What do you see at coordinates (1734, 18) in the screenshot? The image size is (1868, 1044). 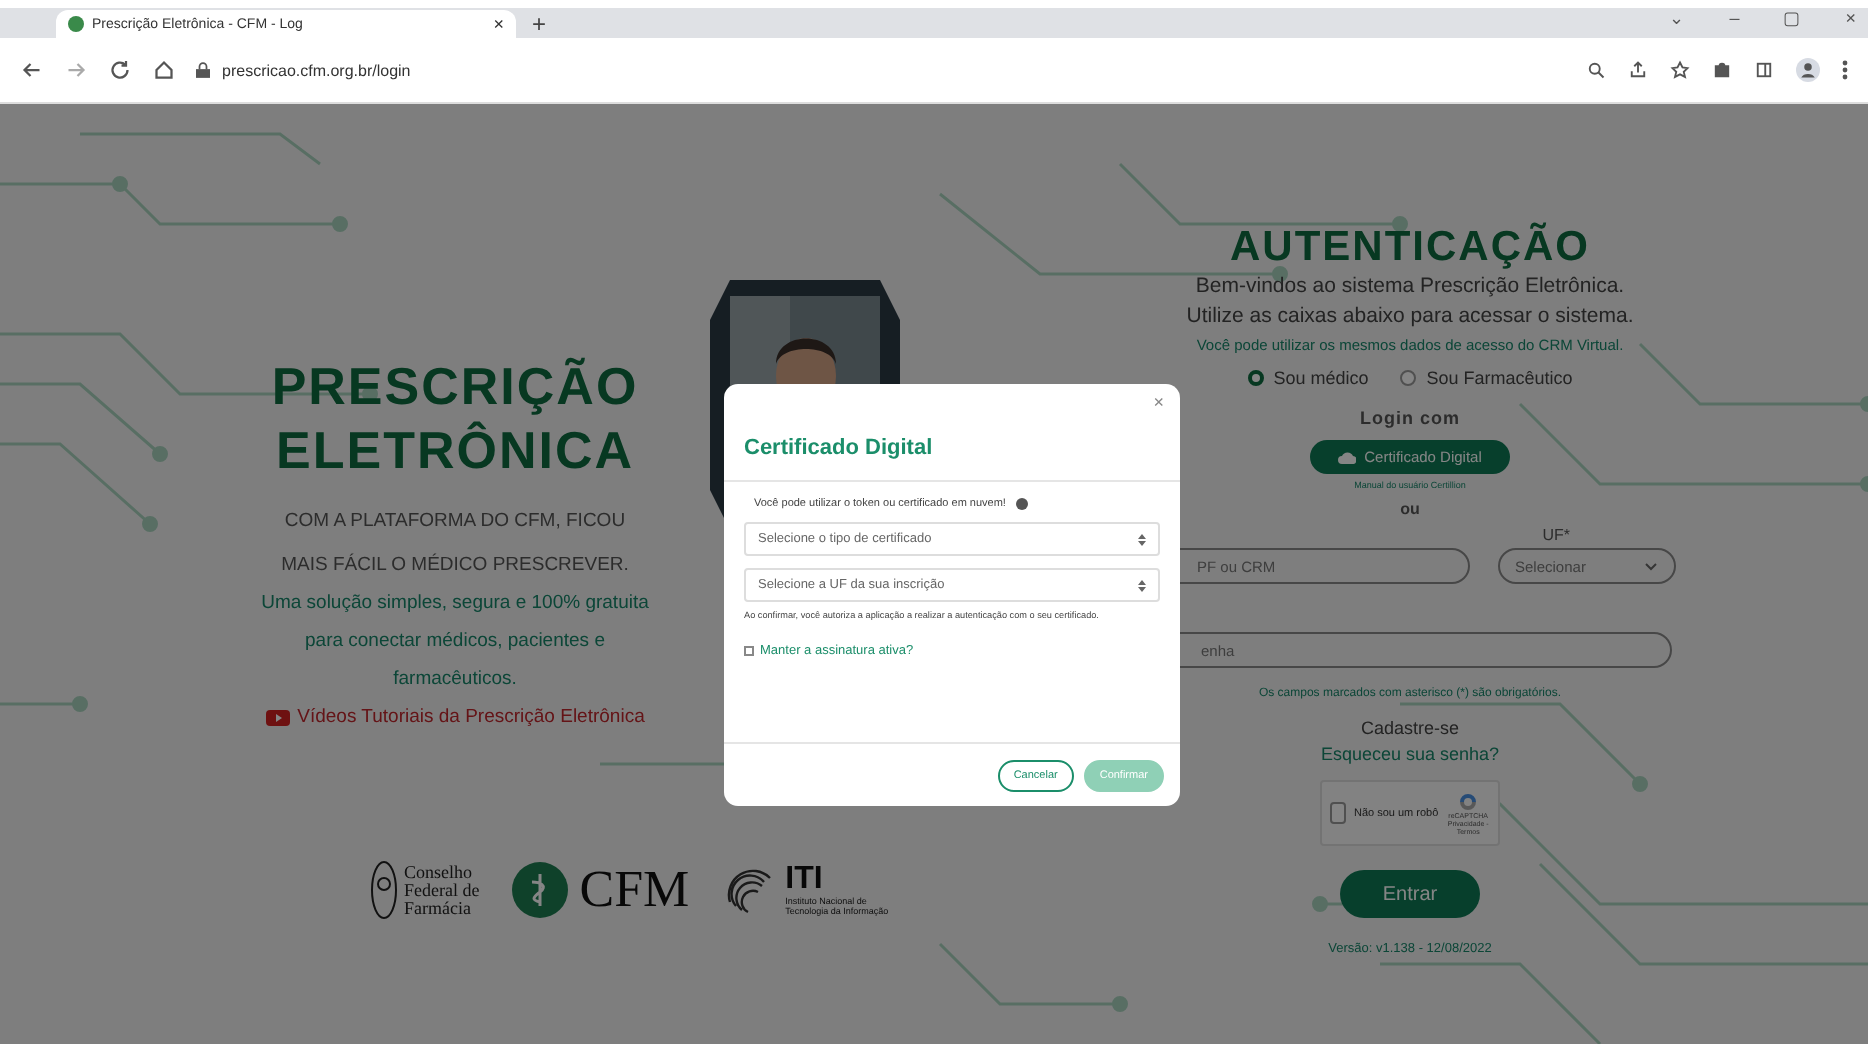 I see `window-control: –` at bounding box center [1734, 18].